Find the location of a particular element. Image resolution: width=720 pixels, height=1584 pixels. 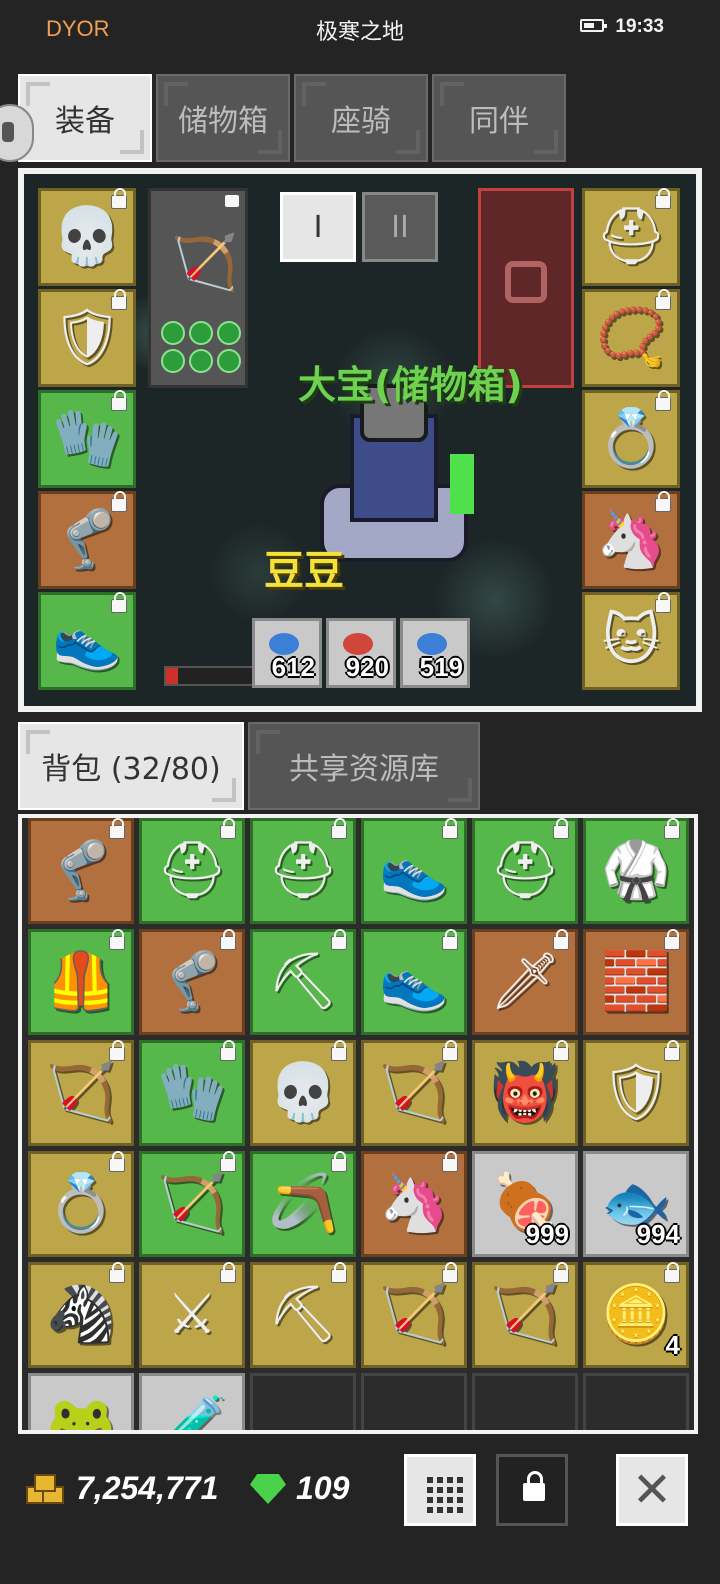

item-slot: 🪃 is located at coordinates (303, 1204).